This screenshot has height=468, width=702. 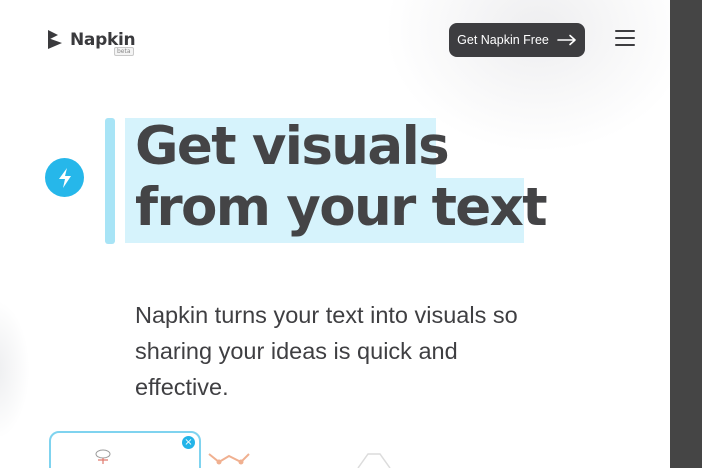 What do you see at coordinates (229, 459) in the screenshot?
I see `network-thumbnail-icon` at bounding box center [229, 459].